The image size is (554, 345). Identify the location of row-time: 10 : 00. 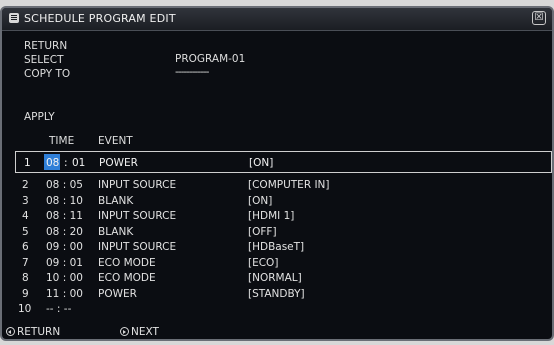
(64, 278).